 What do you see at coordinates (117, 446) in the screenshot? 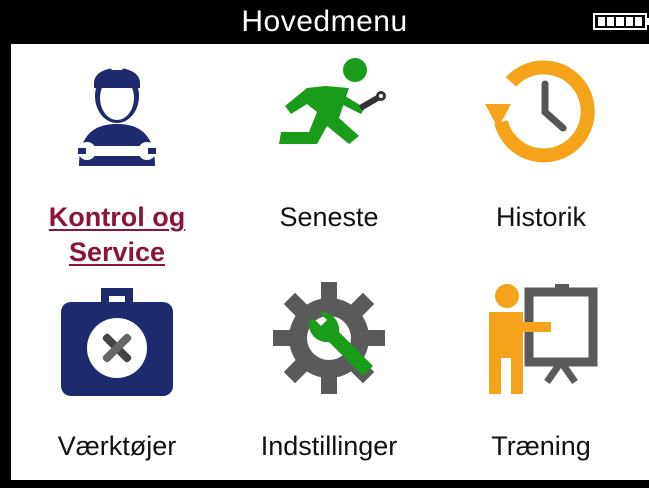
I see `menu-item-label: Værktøjer` at bounding box center [117, 446].